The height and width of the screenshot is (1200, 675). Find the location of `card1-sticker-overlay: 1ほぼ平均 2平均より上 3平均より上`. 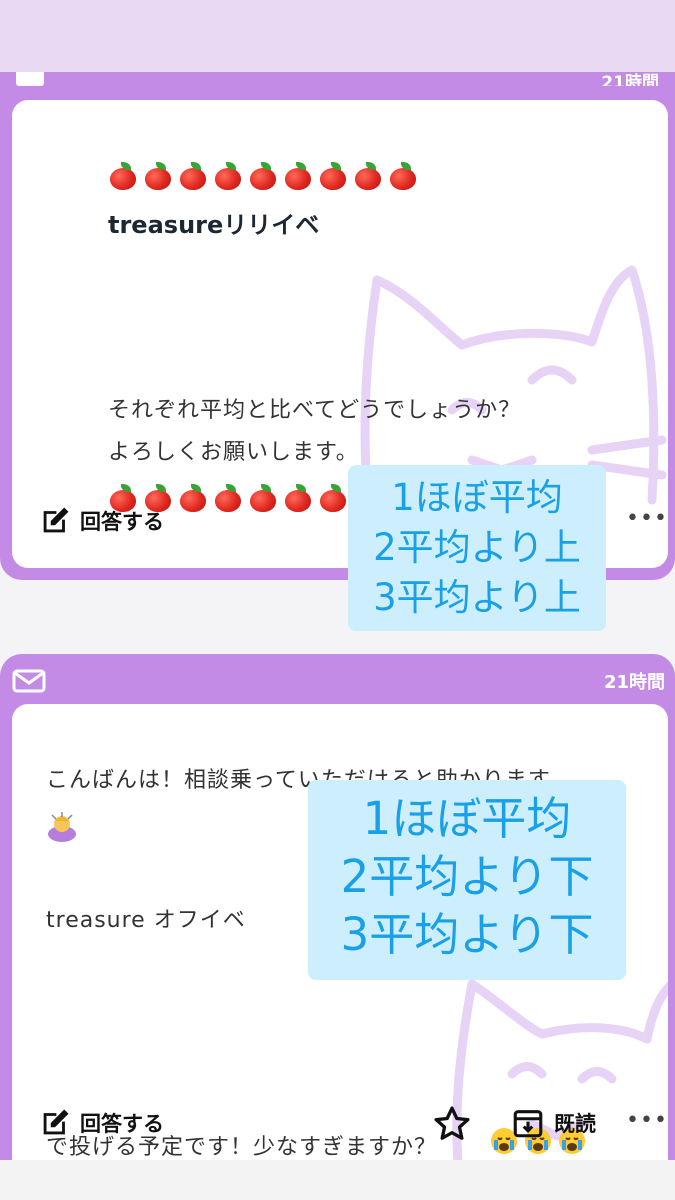

card1-sticker-overlay: 1ほぼ平均 2平均より上 3平均より上 is located at coordinates (477, 548).